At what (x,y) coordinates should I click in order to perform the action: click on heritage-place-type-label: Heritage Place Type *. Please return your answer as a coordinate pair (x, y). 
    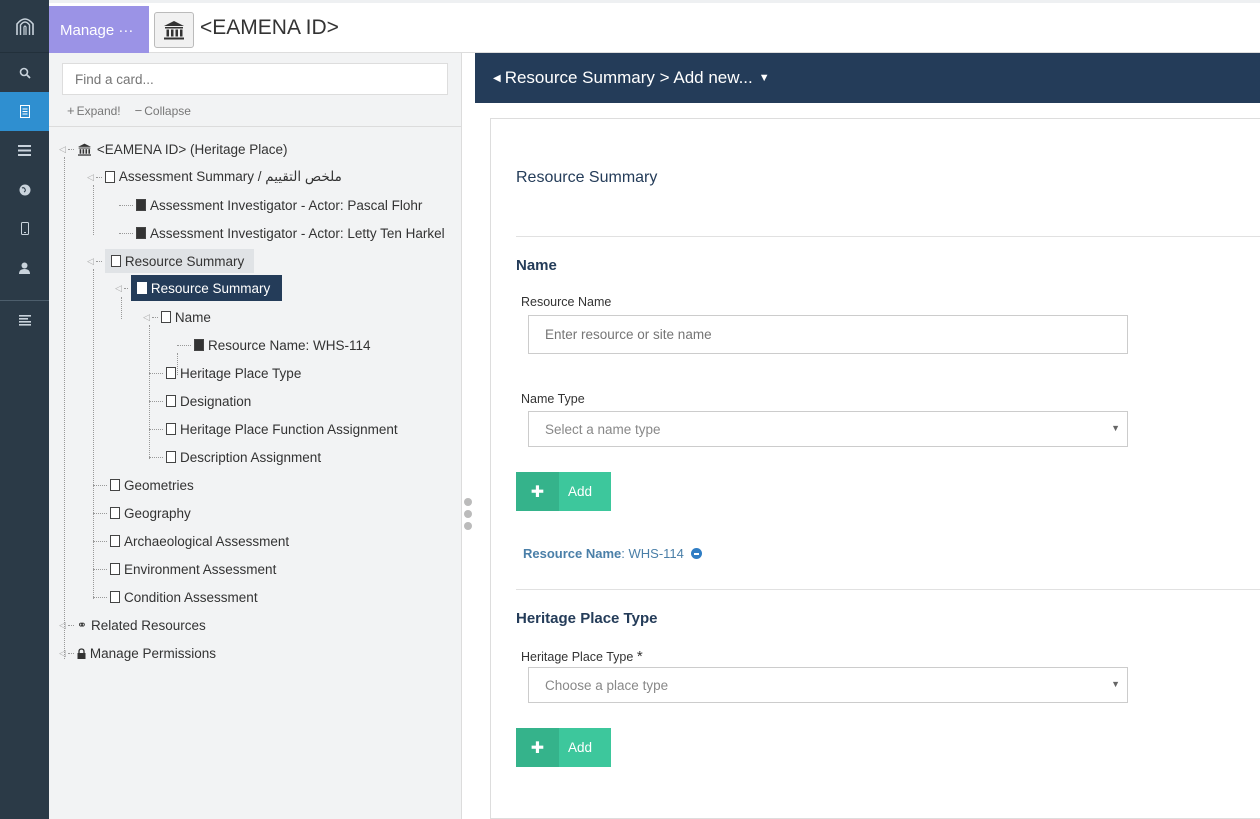
    Looking at the image, I should click on (582, 656).